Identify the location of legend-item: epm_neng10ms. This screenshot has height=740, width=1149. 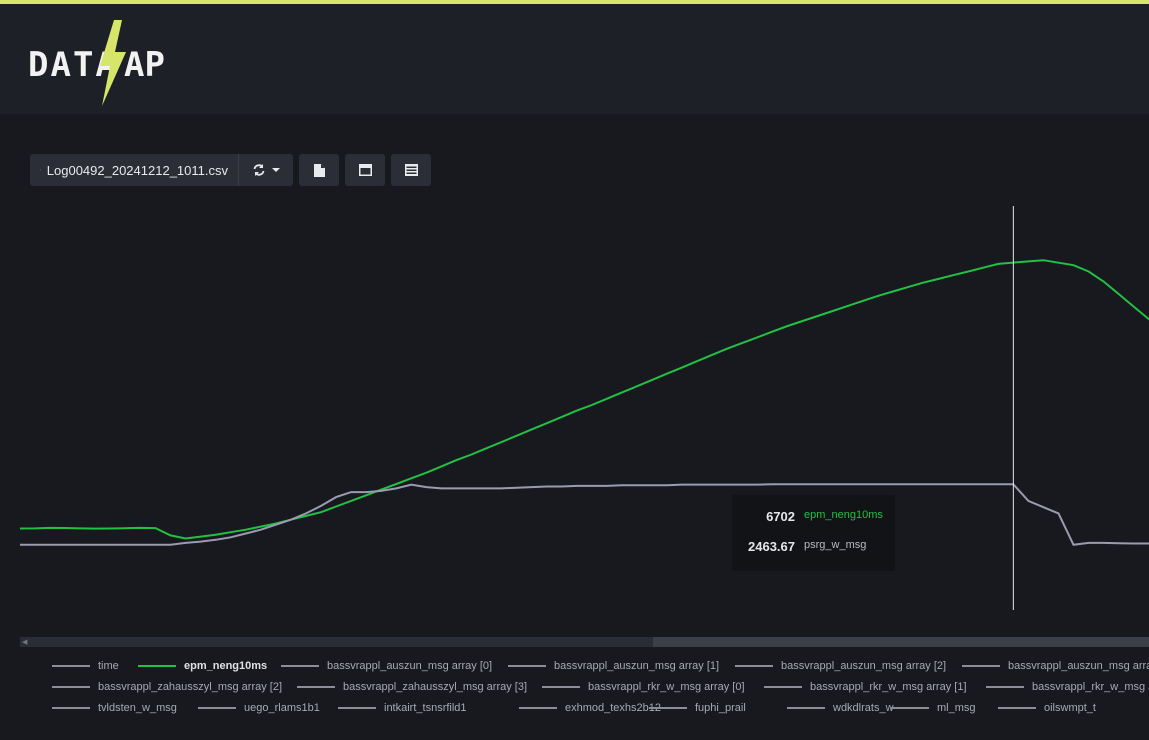
(202, 666).